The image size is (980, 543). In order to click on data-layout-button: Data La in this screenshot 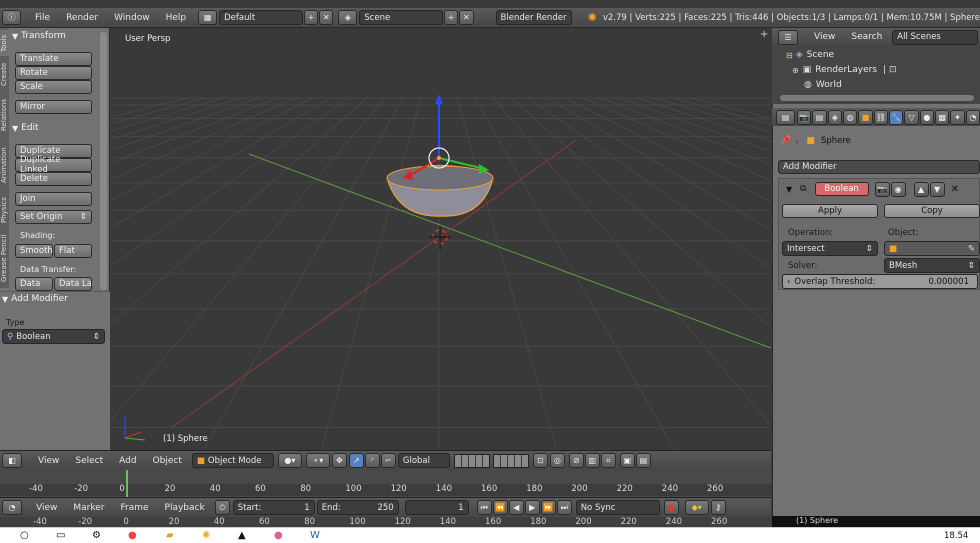, I will do `click(73, 284)`.